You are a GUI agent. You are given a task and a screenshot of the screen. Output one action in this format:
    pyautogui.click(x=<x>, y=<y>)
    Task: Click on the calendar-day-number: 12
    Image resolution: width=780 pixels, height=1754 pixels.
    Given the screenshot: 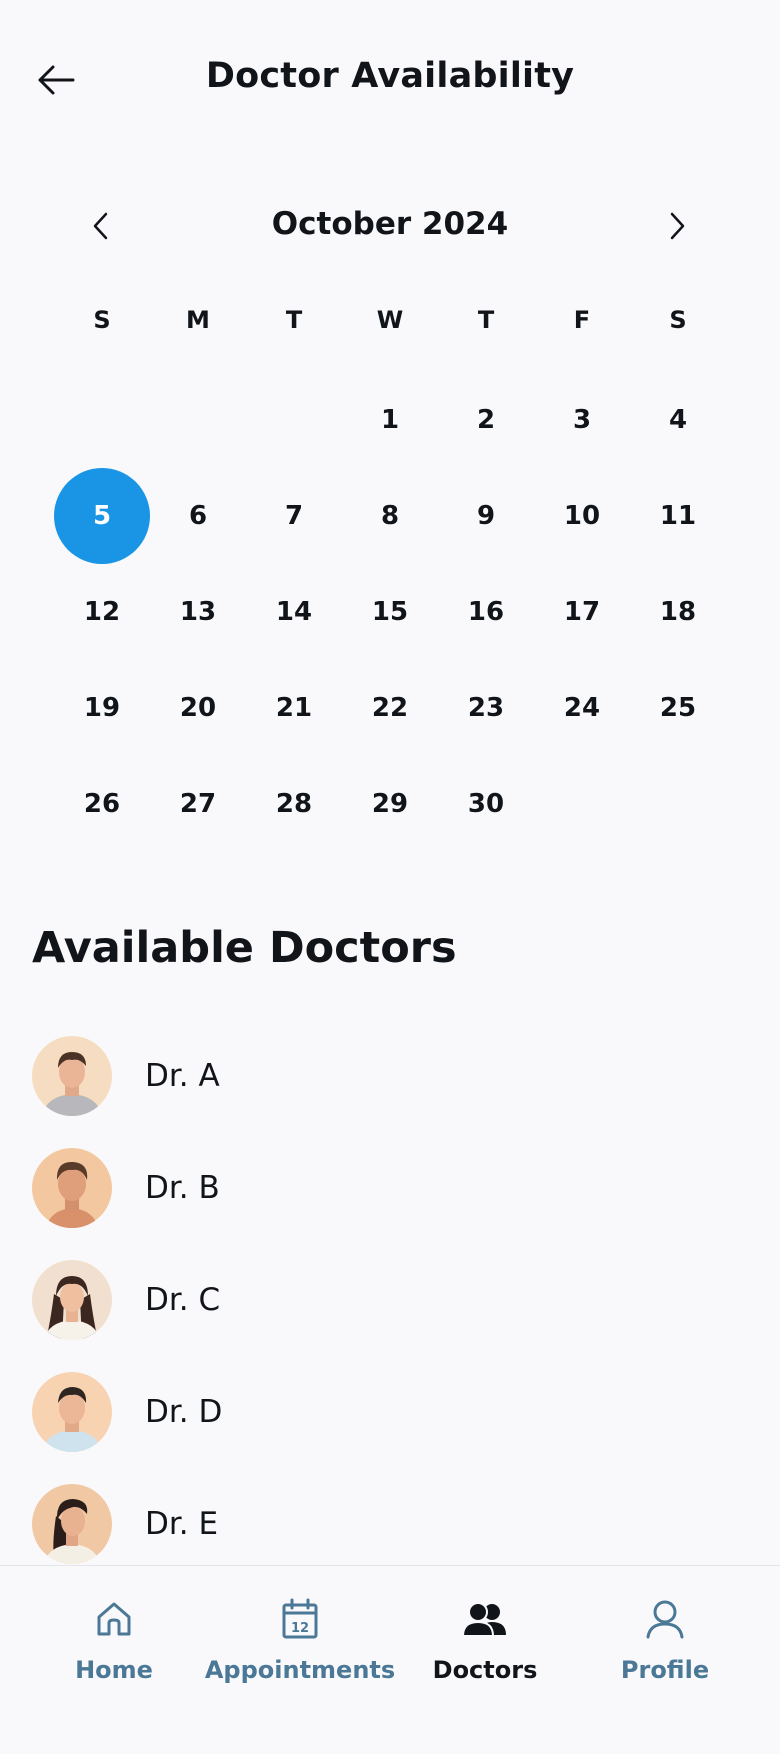 What is the action you would take?
    pyautogui.click(x=102, y=612)
    